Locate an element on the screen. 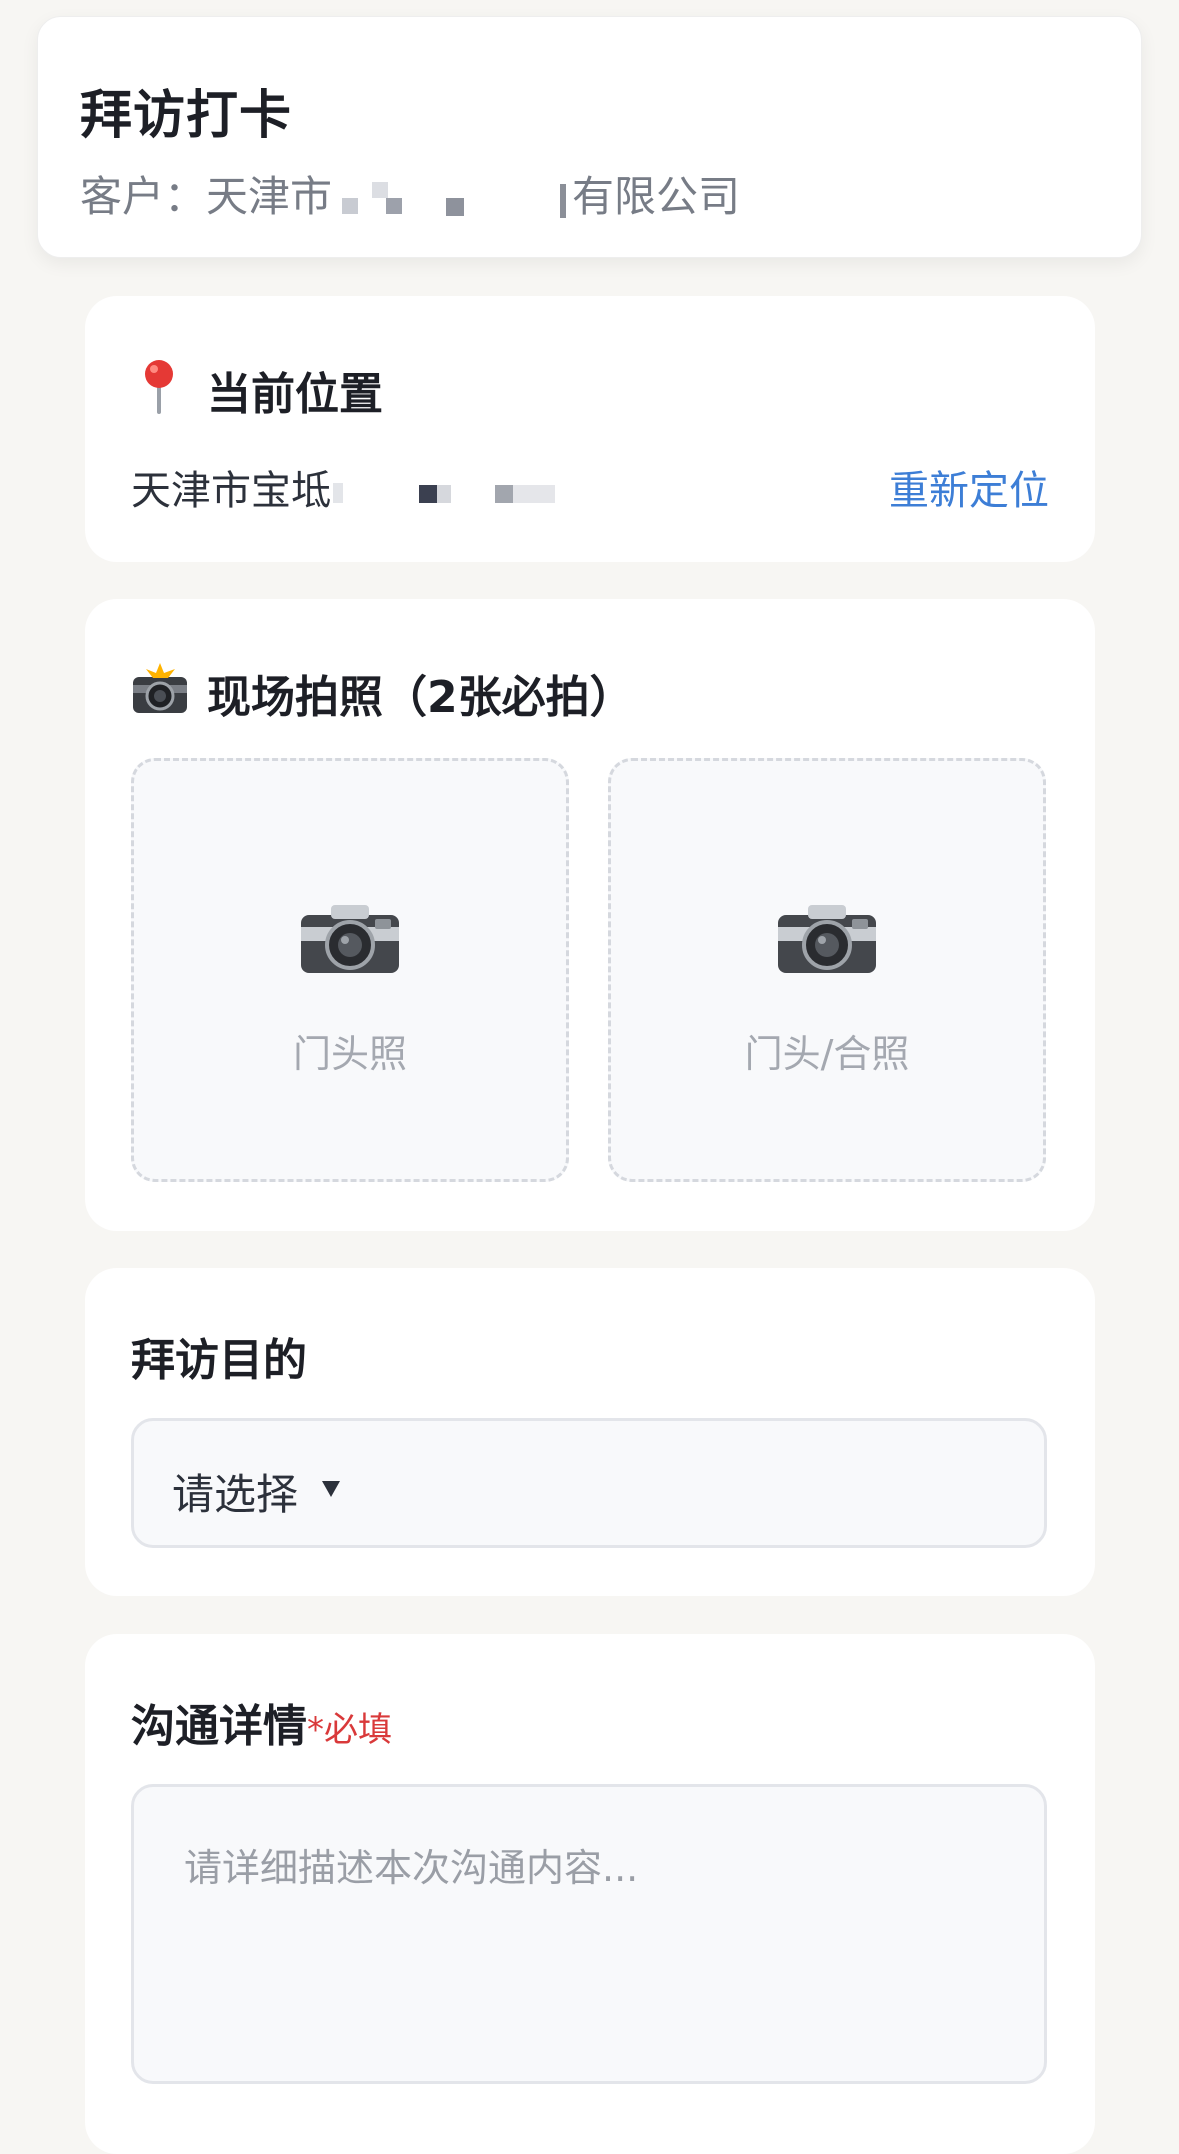  purpose-card: 拜访目的 请选择 is located at coordinates (590, 1432).